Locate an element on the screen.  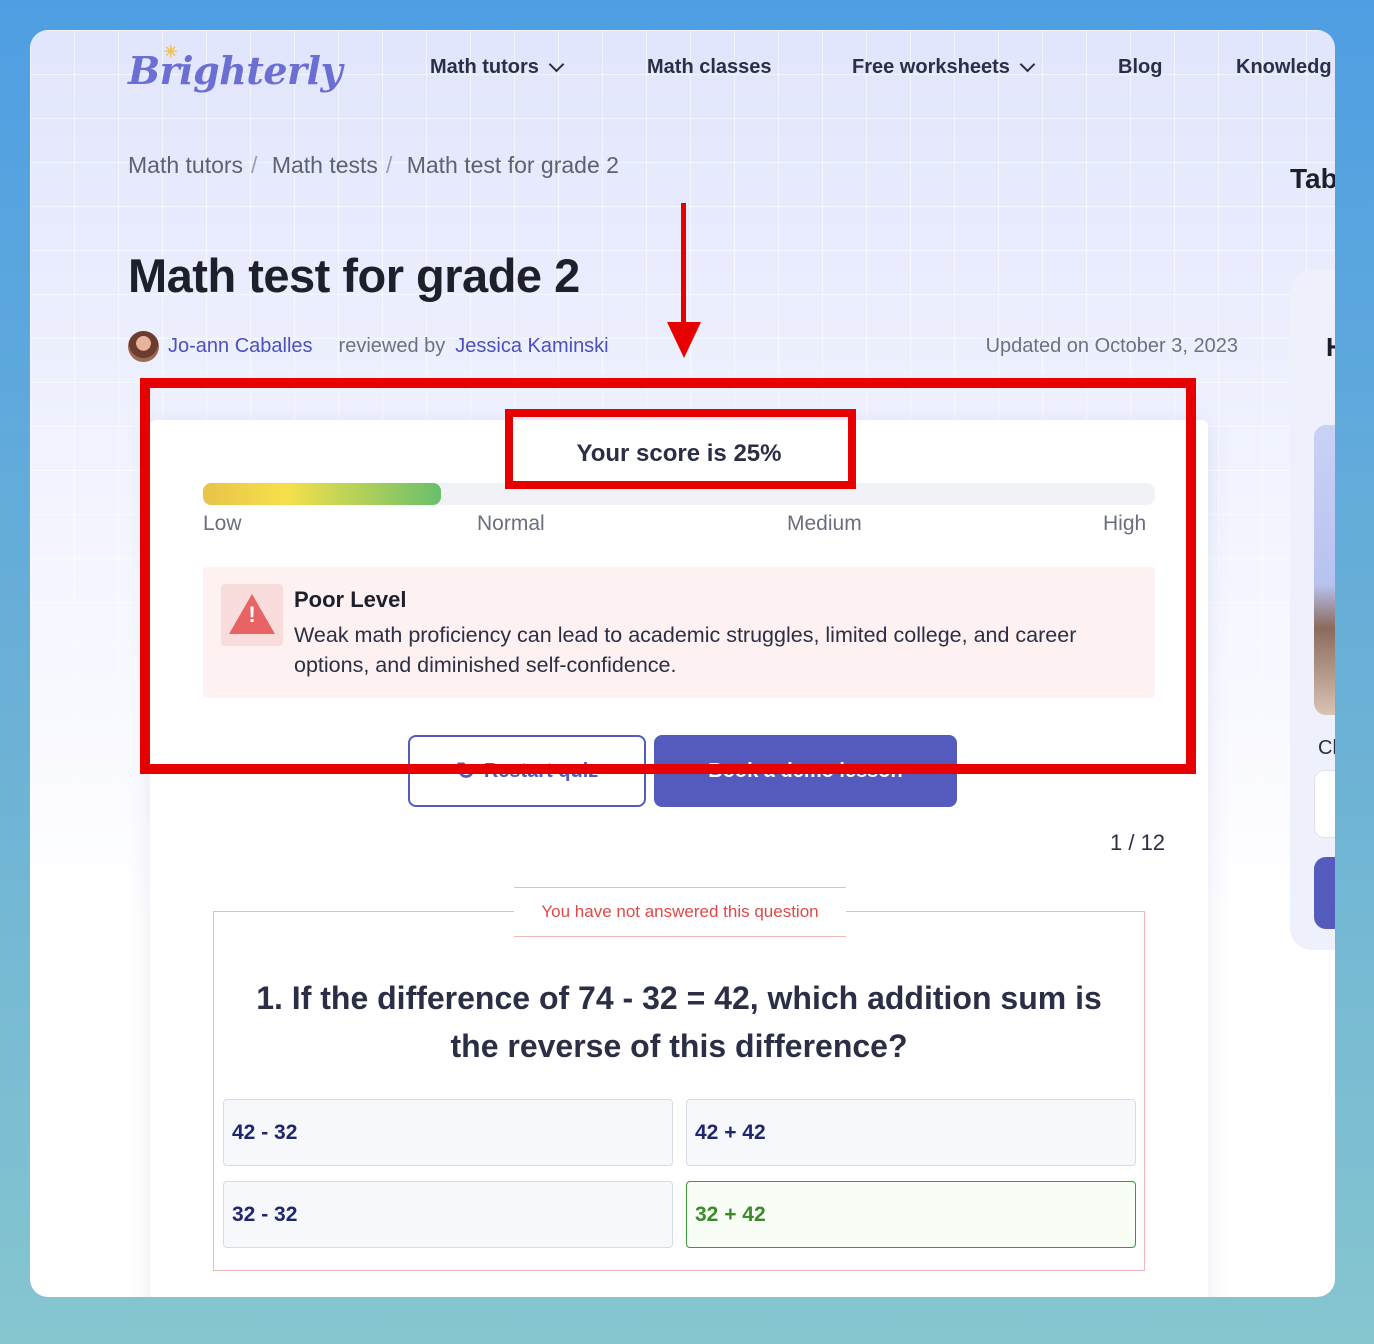
annotation-arrow-head is located at coordinates (684, 340).